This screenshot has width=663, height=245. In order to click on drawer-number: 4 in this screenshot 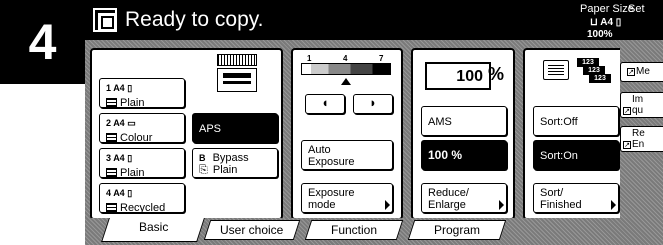, I will do `click(109, 193)`.